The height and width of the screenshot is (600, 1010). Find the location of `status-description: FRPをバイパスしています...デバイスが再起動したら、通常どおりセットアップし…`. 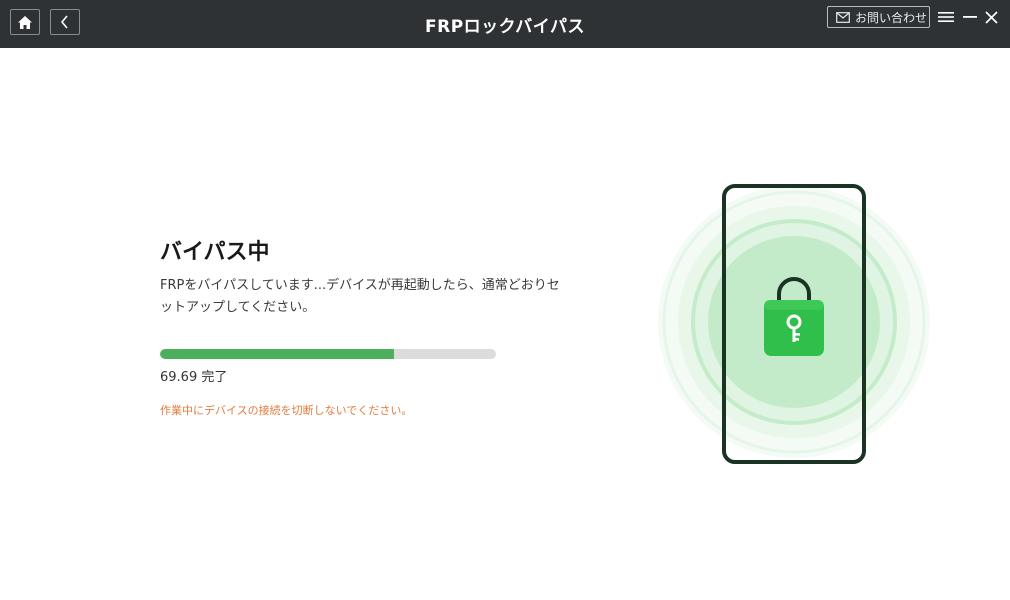

status-description: FRPをバイパスしています...デバイスが再起動したら、通常どおりセットアップし… is located at coordinates (360, 296).